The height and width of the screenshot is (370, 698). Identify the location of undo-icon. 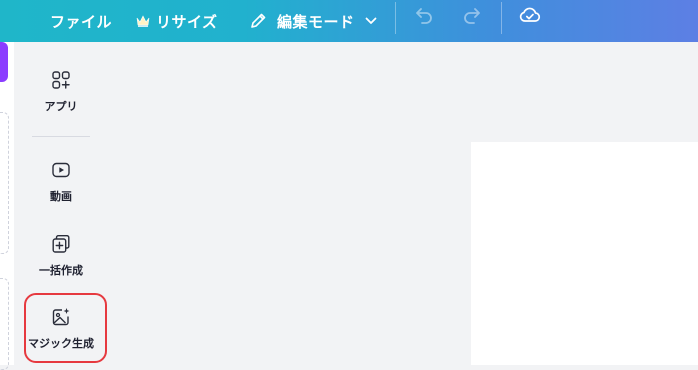
(424, 16).